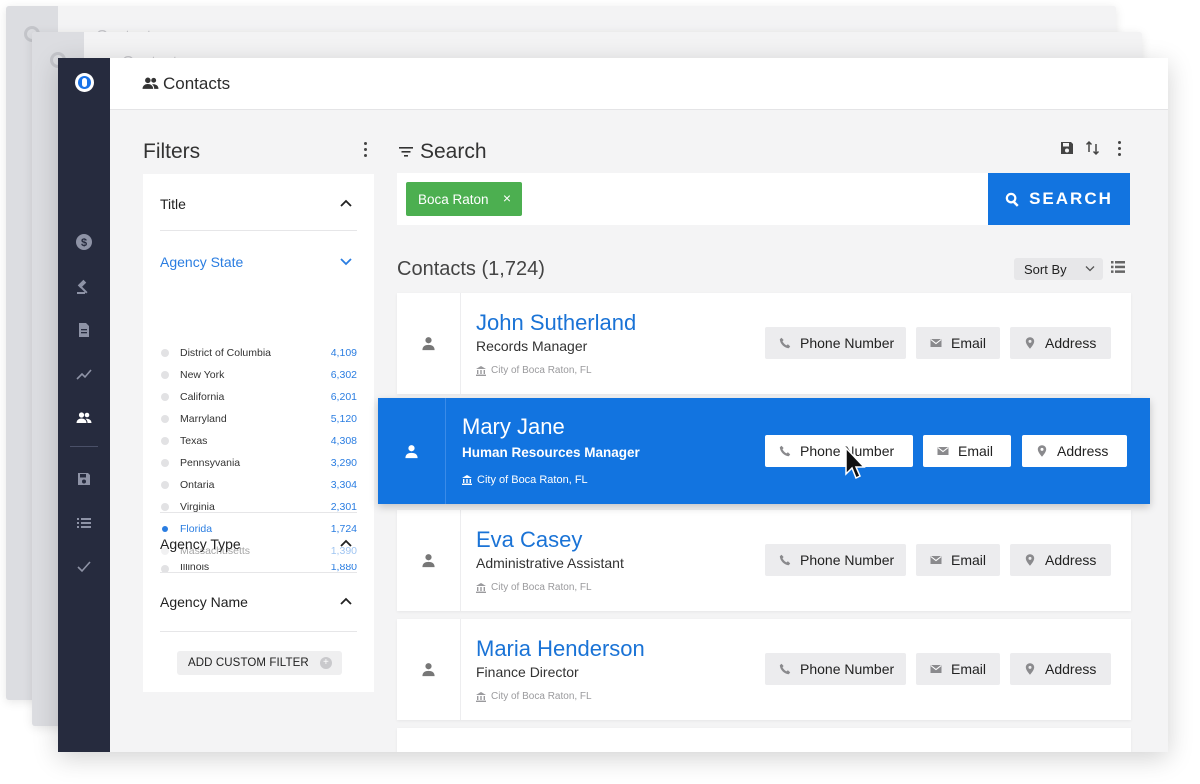  What do you see at coordinates (84, 479) in the screenshot?
I see `sidebar-item-saved` at bounding box center [84, 479].